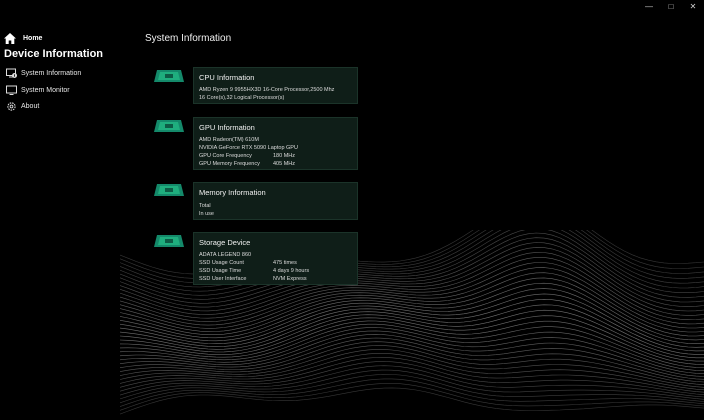 Image resolution: width=704 pixels, height=420 pixels. I want to click on window-controls: — □ ✕, so click(671, 7).